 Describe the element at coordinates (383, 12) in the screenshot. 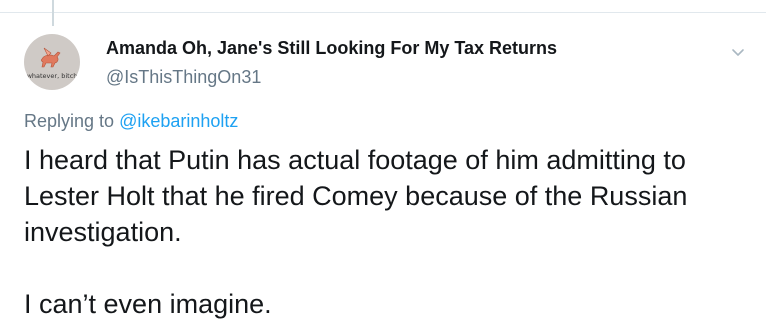

I see `top-divider` at that location.